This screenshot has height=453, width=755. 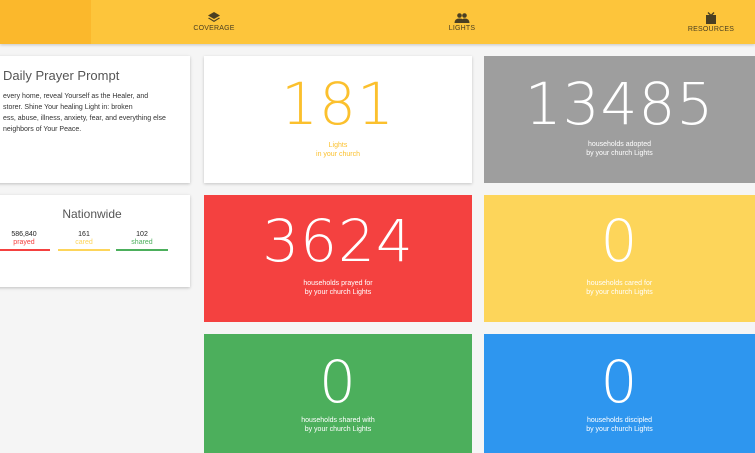 I want to click on resources-icon, so click(x=711, y=17).